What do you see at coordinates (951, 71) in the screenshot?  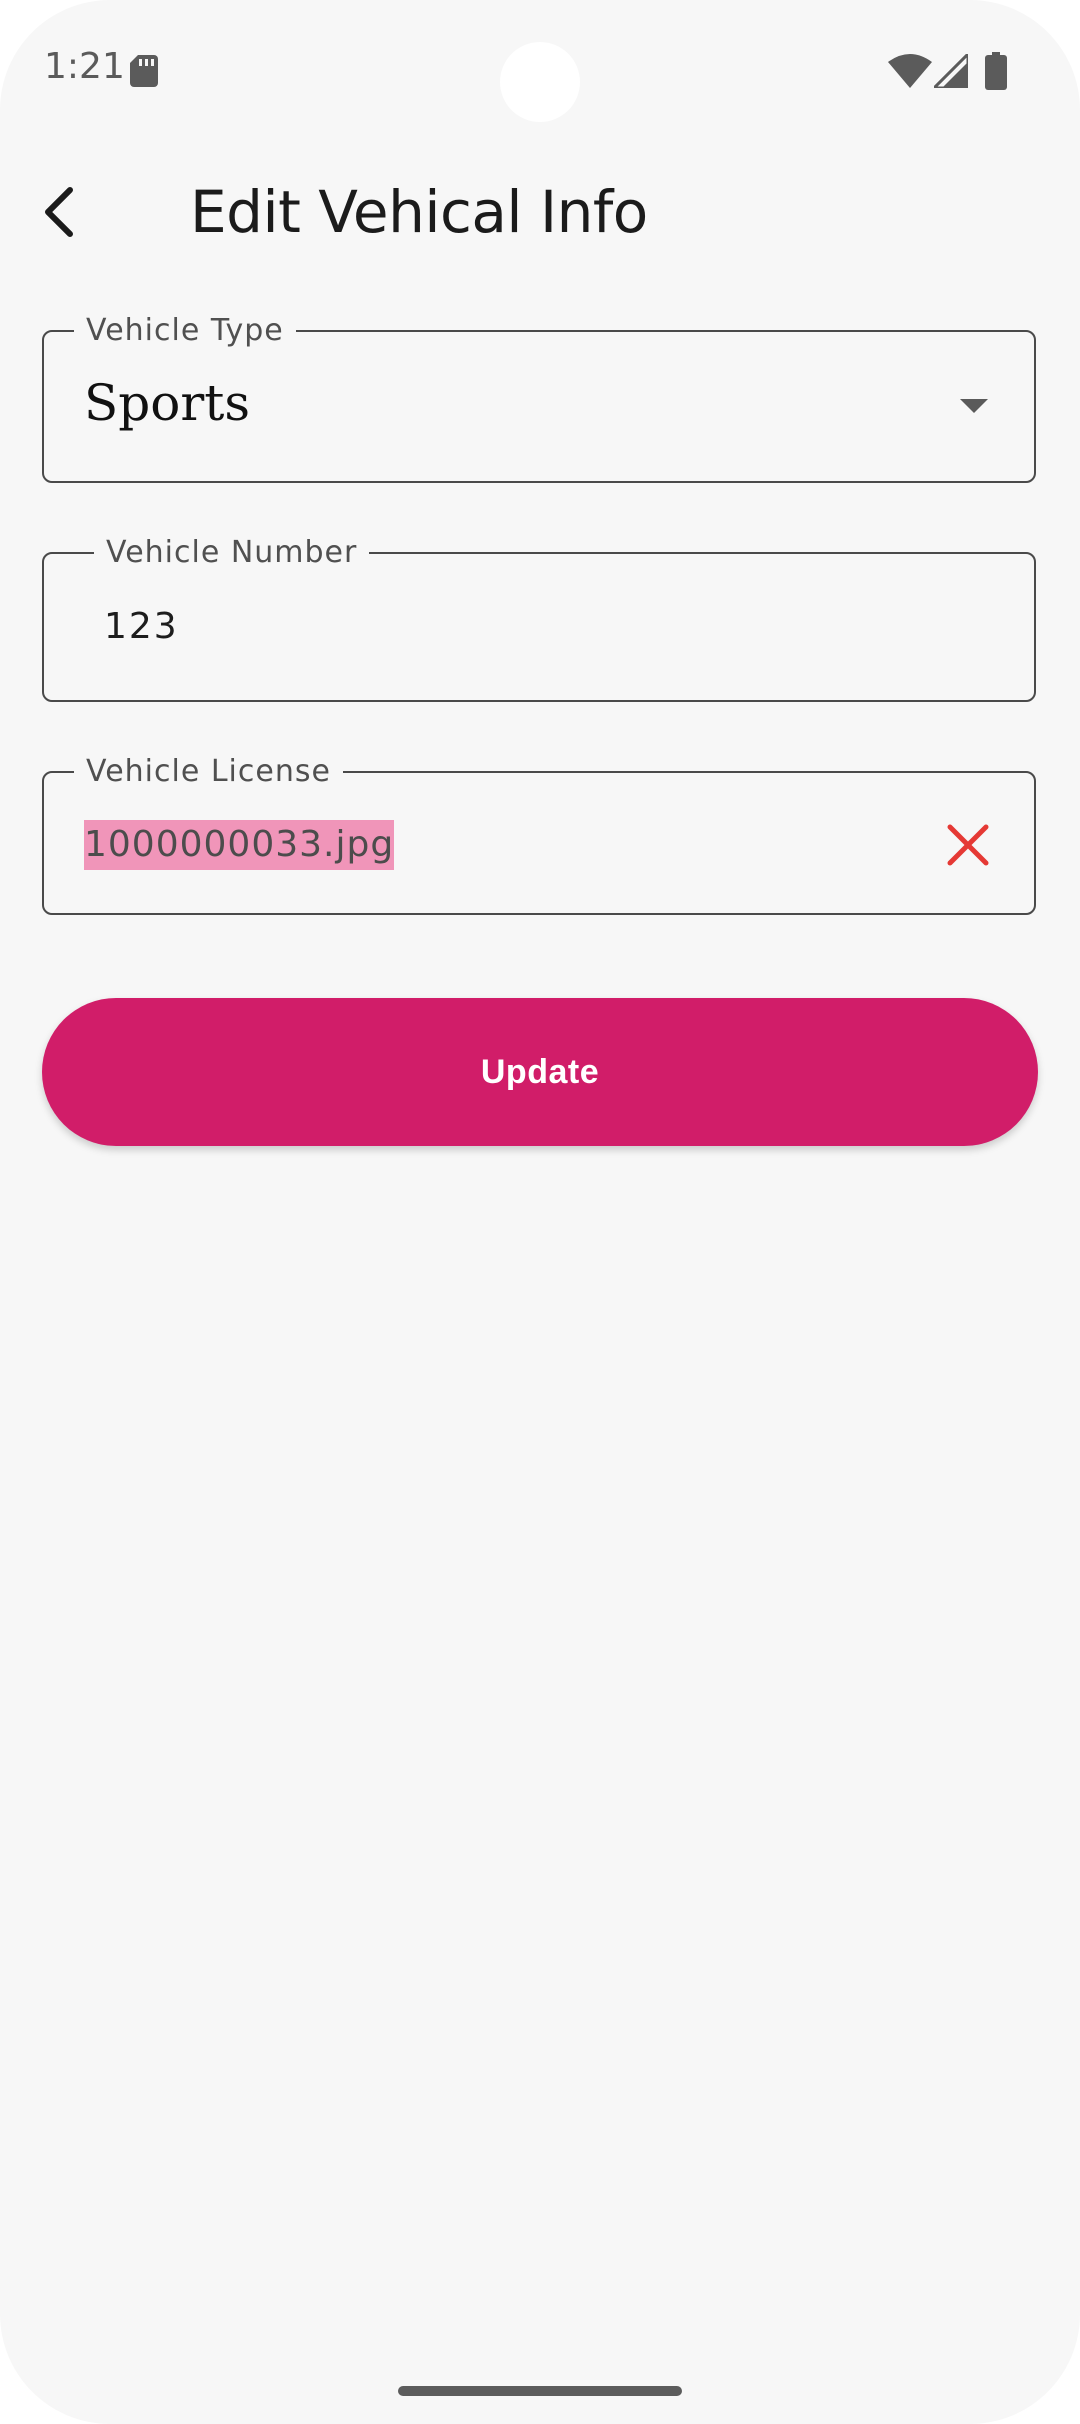 I see `signal-icon` at bounding box center [951, 71].